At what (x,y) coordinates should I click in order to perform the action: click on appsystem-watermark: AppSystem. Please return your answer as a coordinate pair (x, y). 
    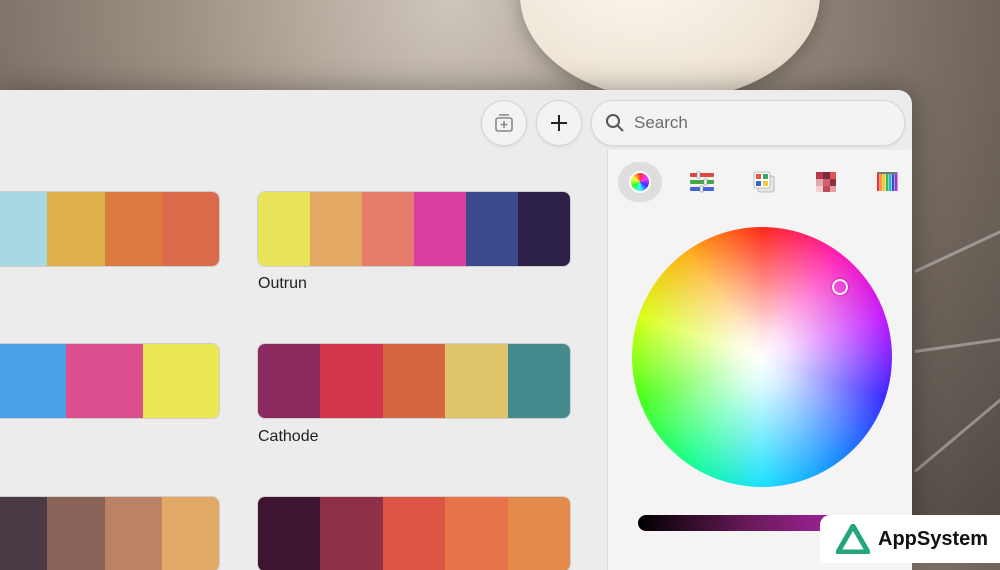
    Looking at the image, I should click on (910, 539).